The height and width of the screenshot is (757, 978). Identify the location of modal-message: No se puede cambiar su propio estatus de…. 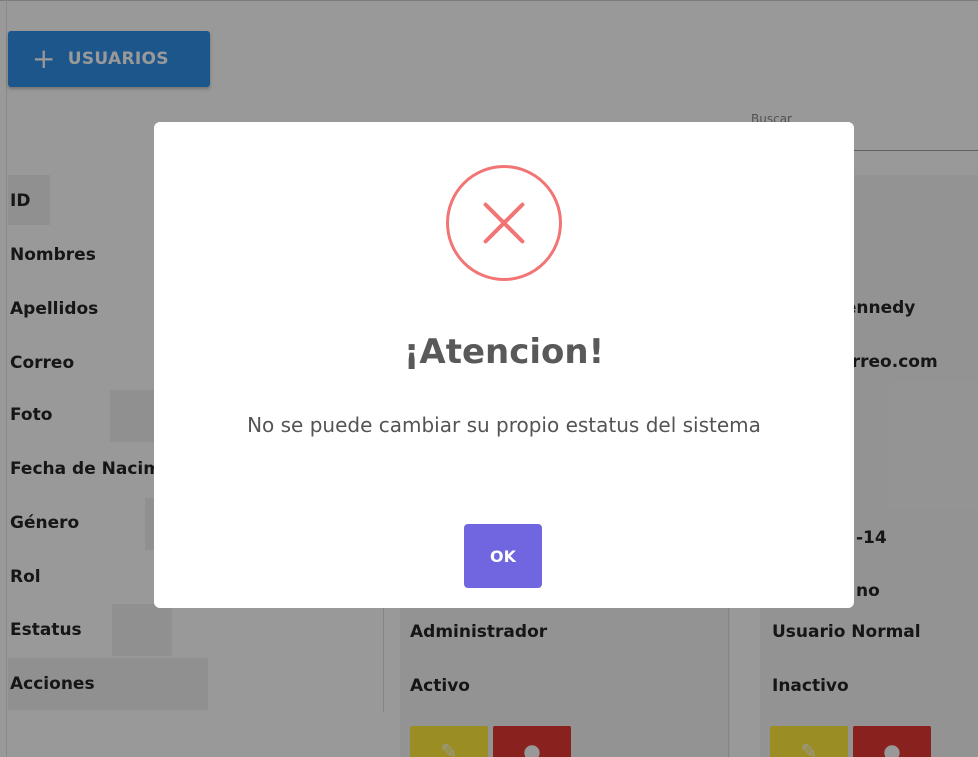
(504, 425).